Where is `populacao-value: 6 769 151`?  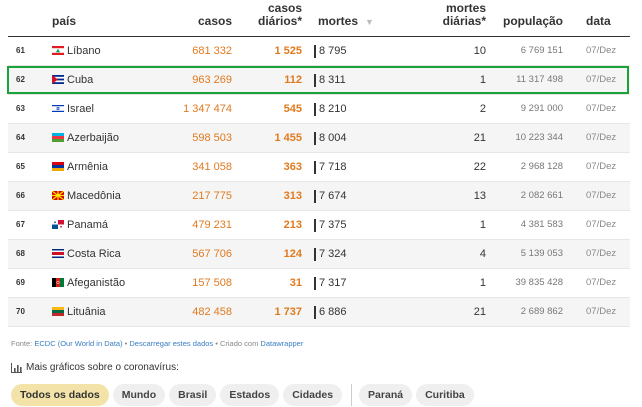
populacao-value: 6 769 151 is located at coordinates (541, 50).